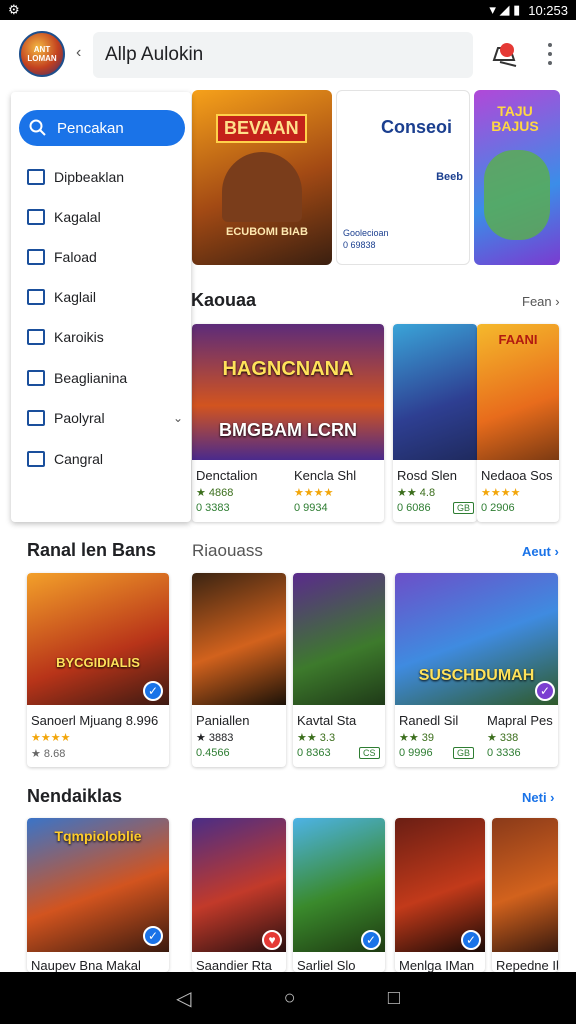 The width and height of the screenshot is (576, 1024). I want to click on app-rating: ★ 3883, so click(215, 738).